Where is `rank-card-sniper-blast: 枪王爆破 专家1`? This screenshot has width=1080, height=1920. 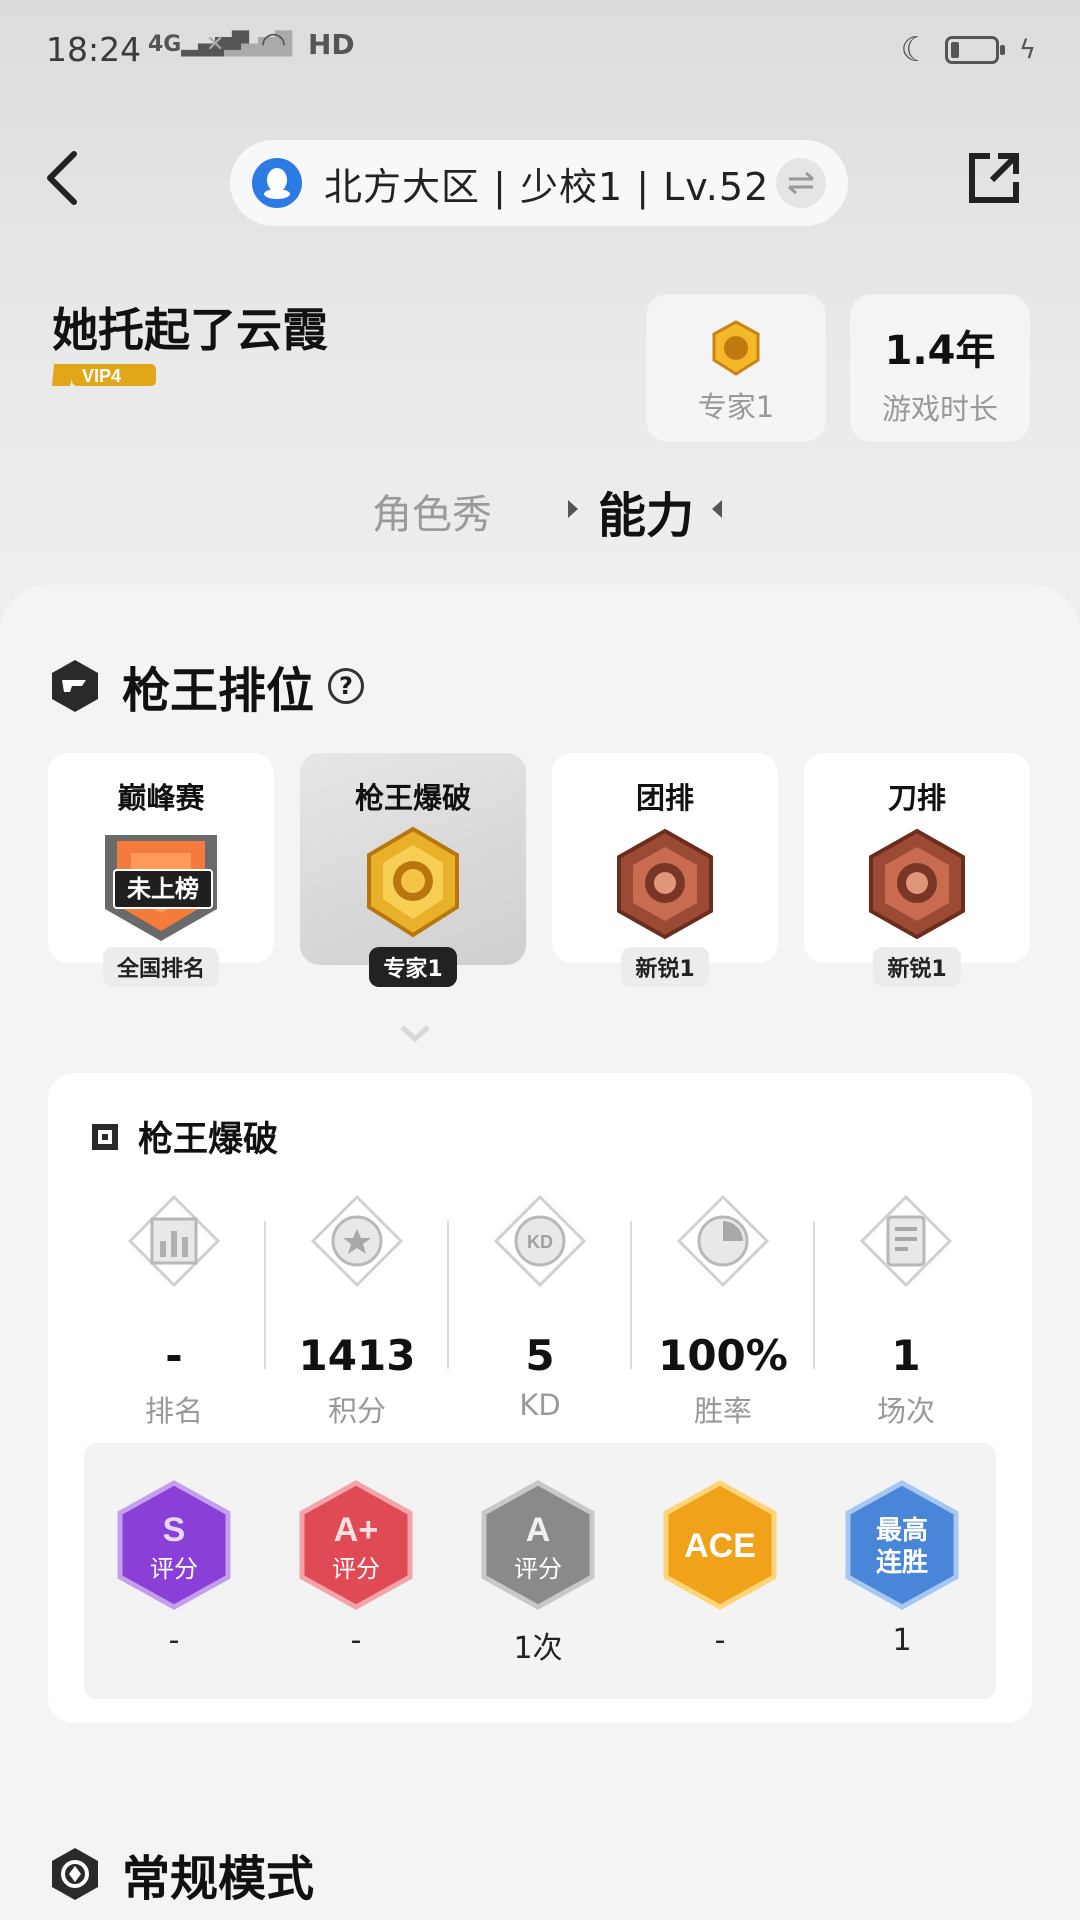 rank-card-sniper-blast: 枪王爆破 专家1 is located at coordinates (413, 870).